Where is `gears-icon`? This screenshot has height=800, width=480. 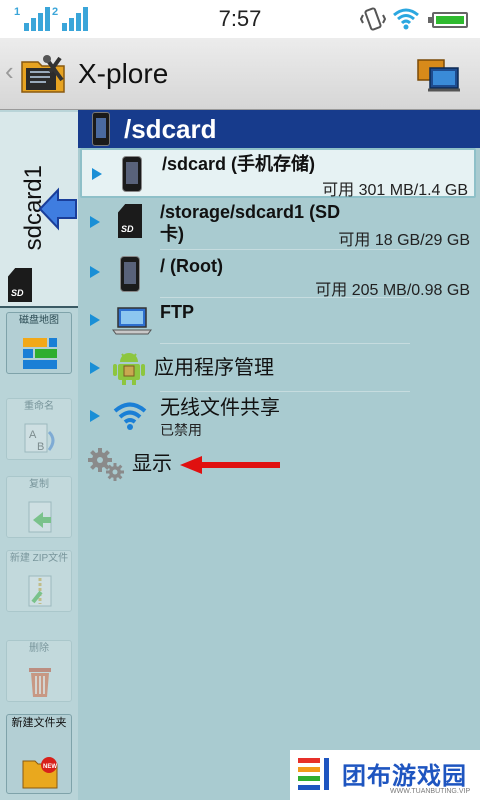
gears-icon is located at coordinates (106, 464).